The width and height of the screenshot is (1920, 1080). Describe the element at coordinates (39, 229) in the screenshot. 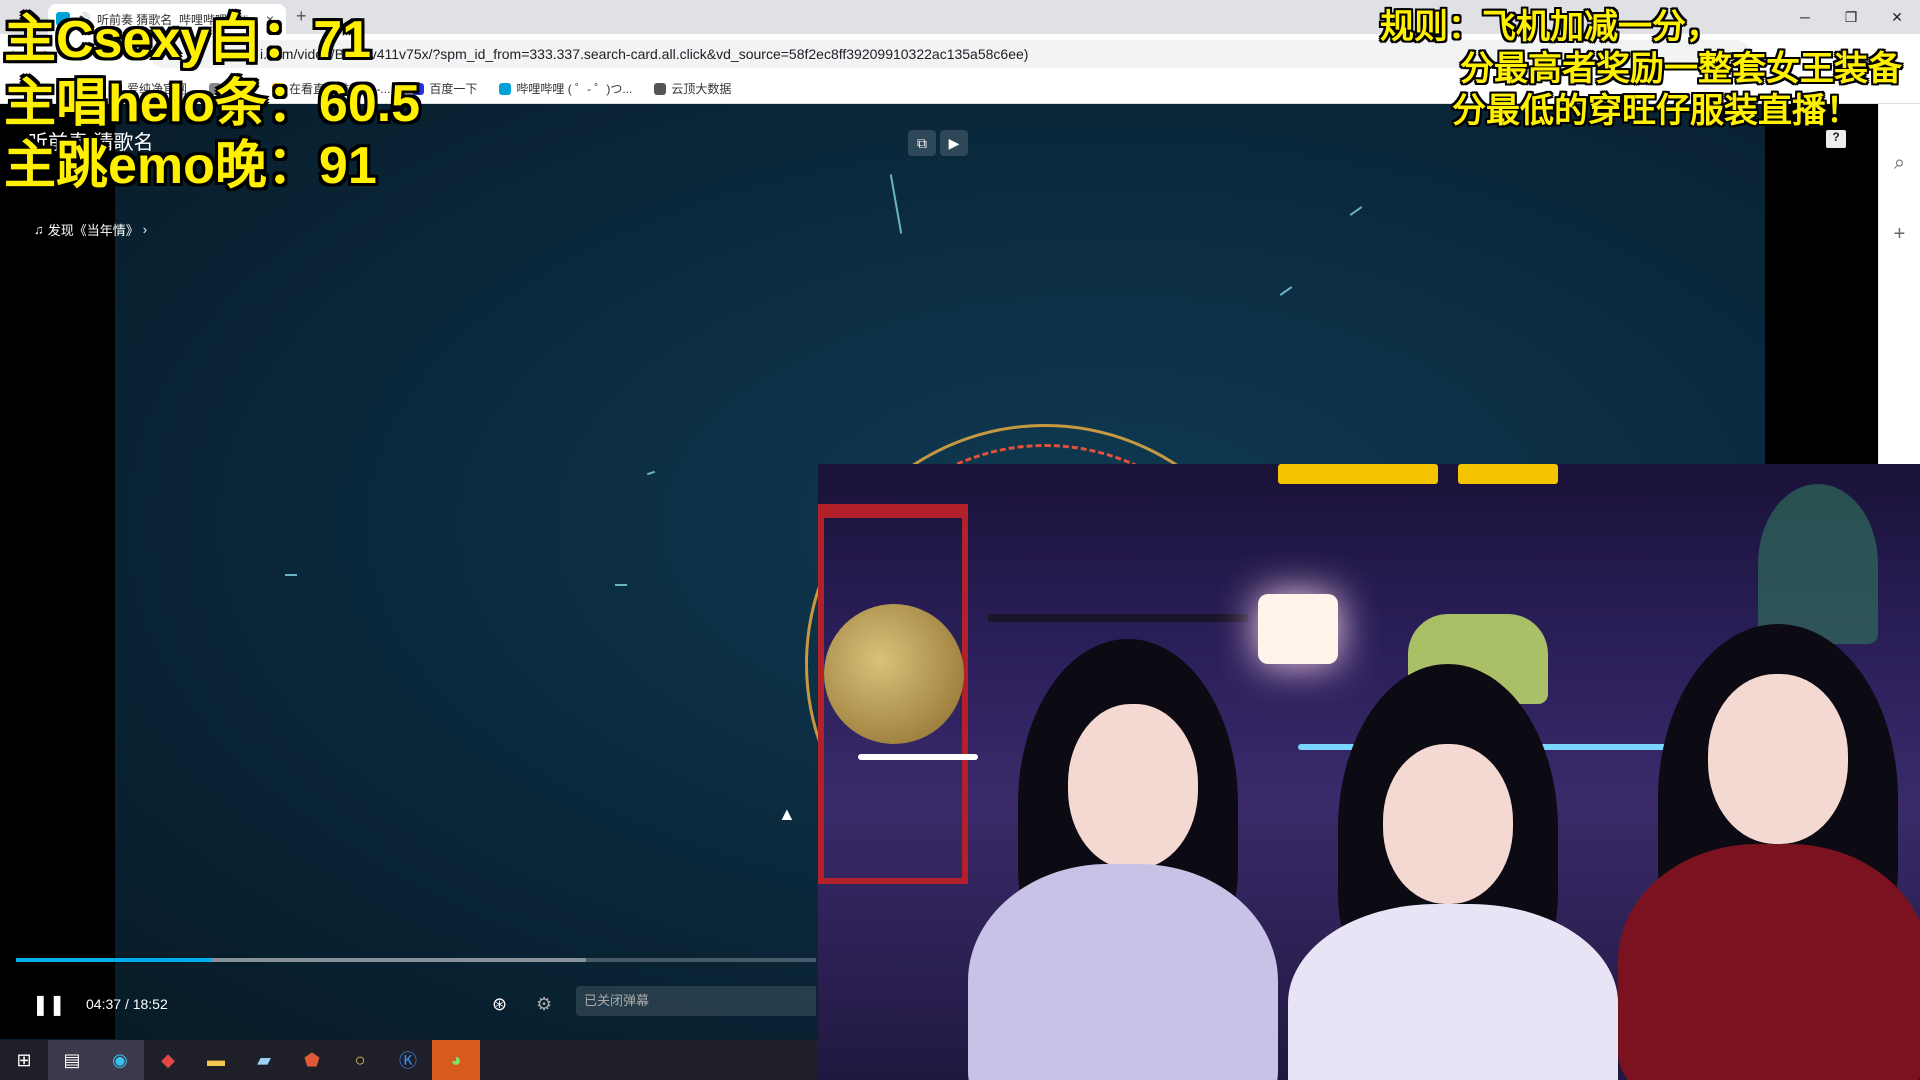

I see `music-note-icon: ♫` at that location.